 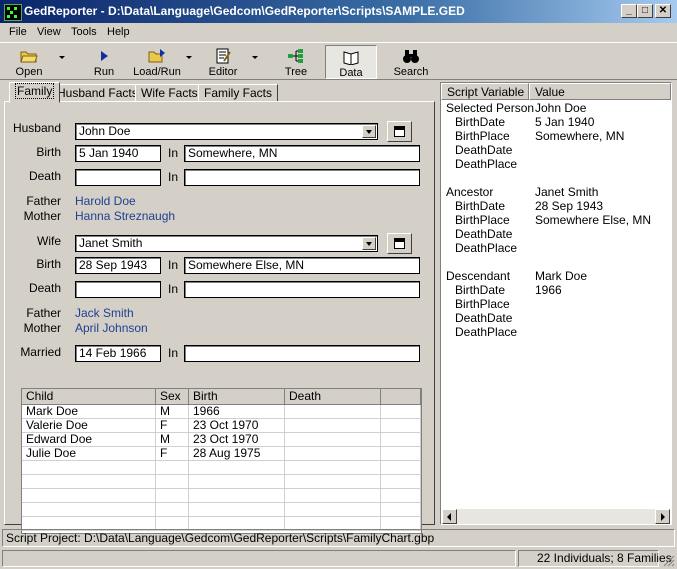 I want to click on tab-family-facts: Family Facts, so click(x=238, y=93).